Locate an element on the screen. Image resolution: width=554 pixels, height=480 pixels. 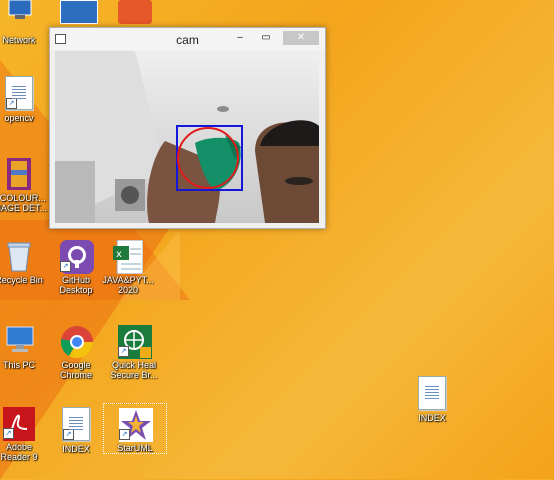
network-icon is located at coordinates (19, 16).